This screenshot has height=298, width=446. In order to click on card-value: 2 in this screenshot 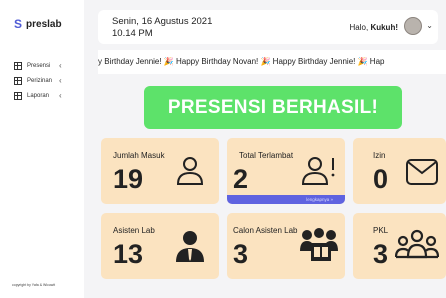, I will do `click(241, 179)`.